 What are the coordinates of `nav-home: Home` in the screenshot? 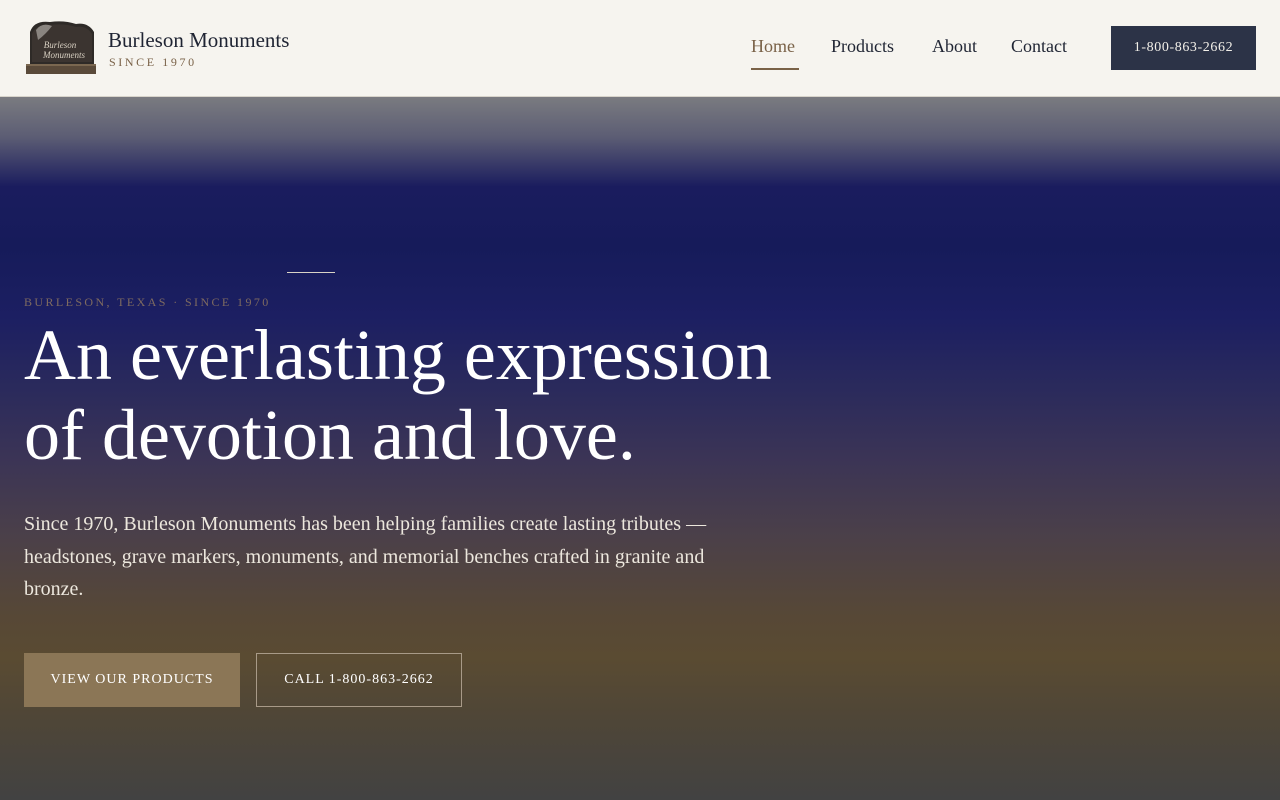 It's located at (773, 46).